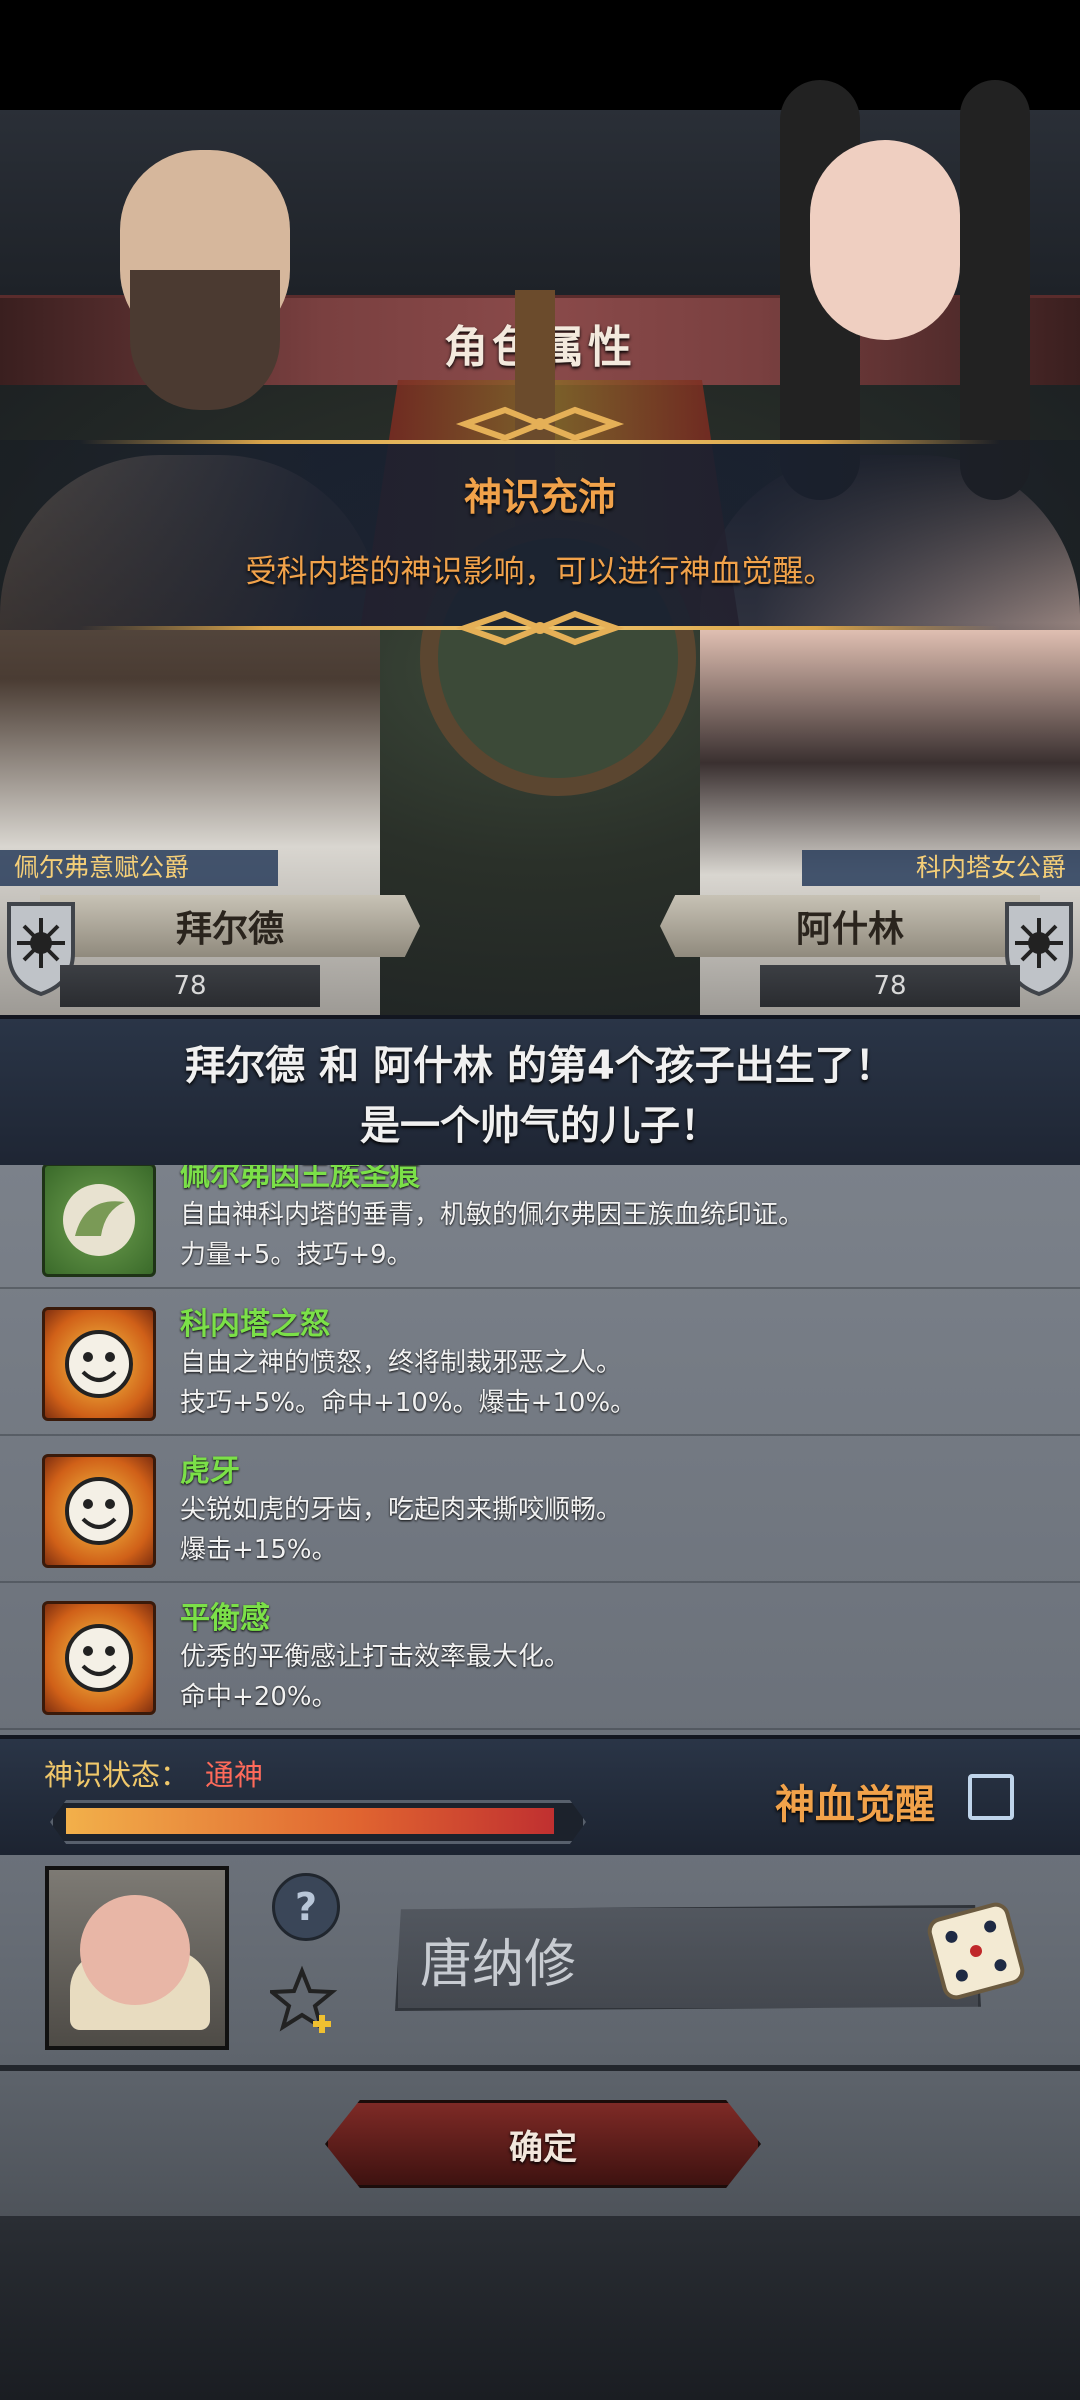 The image size is (1080, 2400). What do you see at coordinates (540, 55) in the screenshot?
I see `top-status-area` at bounding box center [540, 55].